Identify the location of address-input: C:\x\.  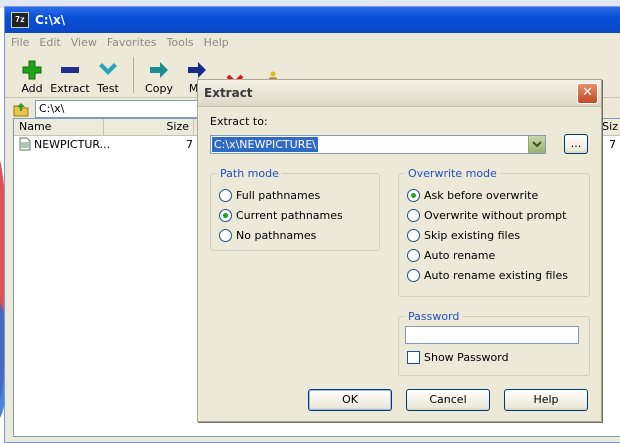
(122, 109).